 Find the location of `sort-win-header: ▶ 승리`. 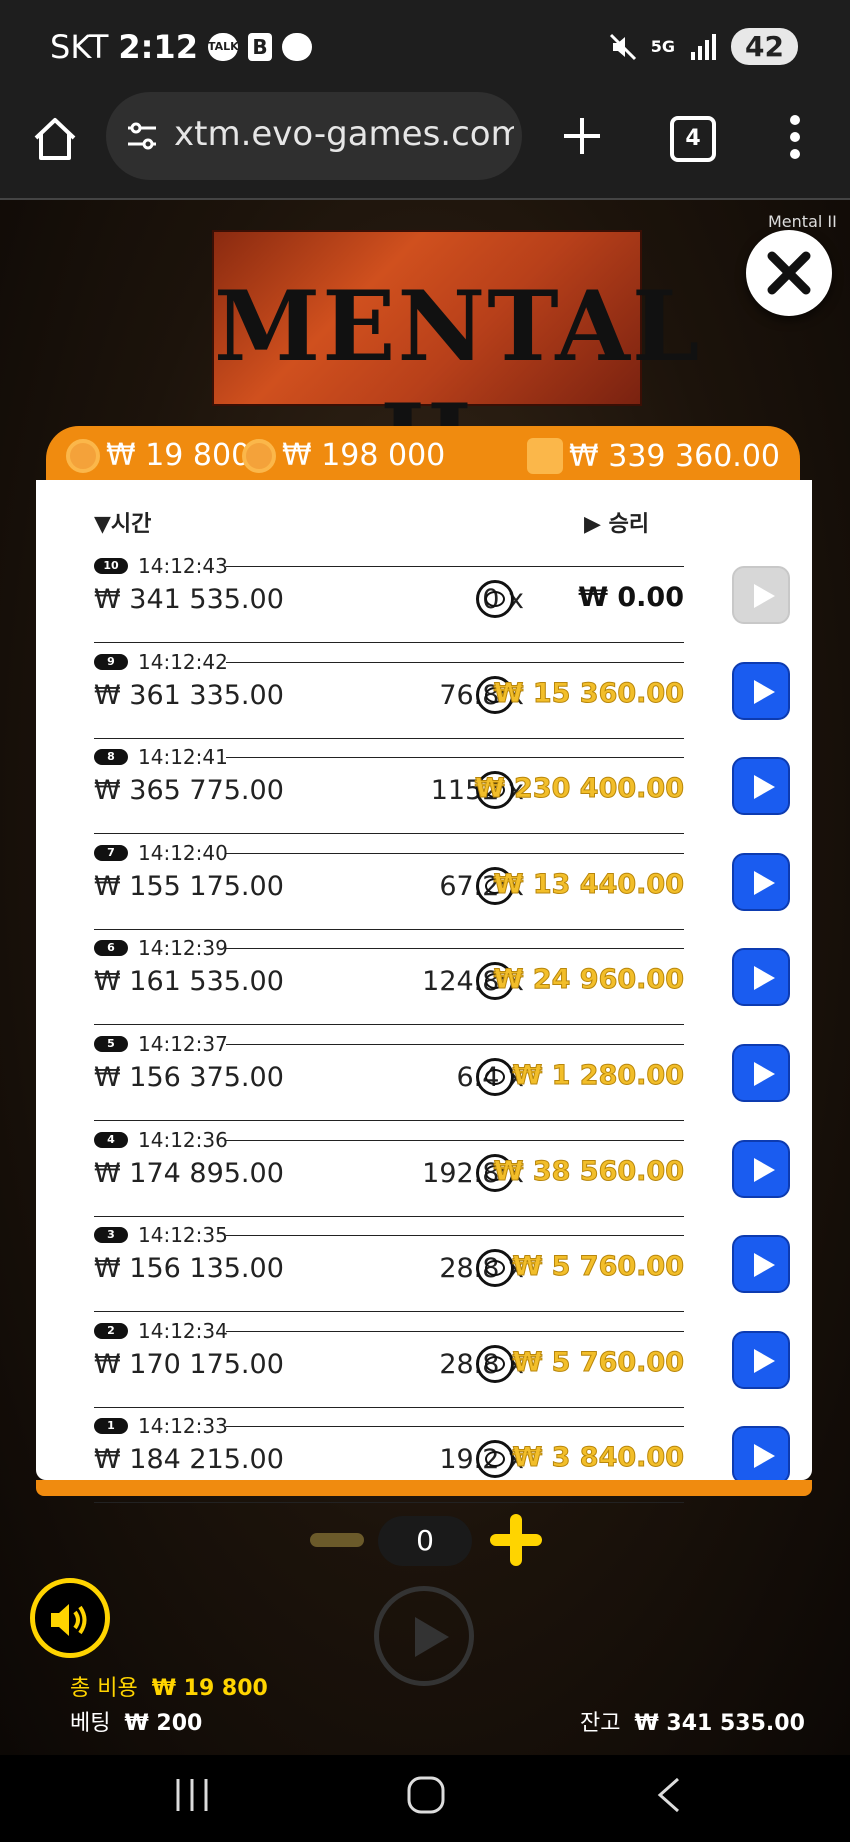

sort-win-header: ▶ 승리 is located at coordinates (616, 522).